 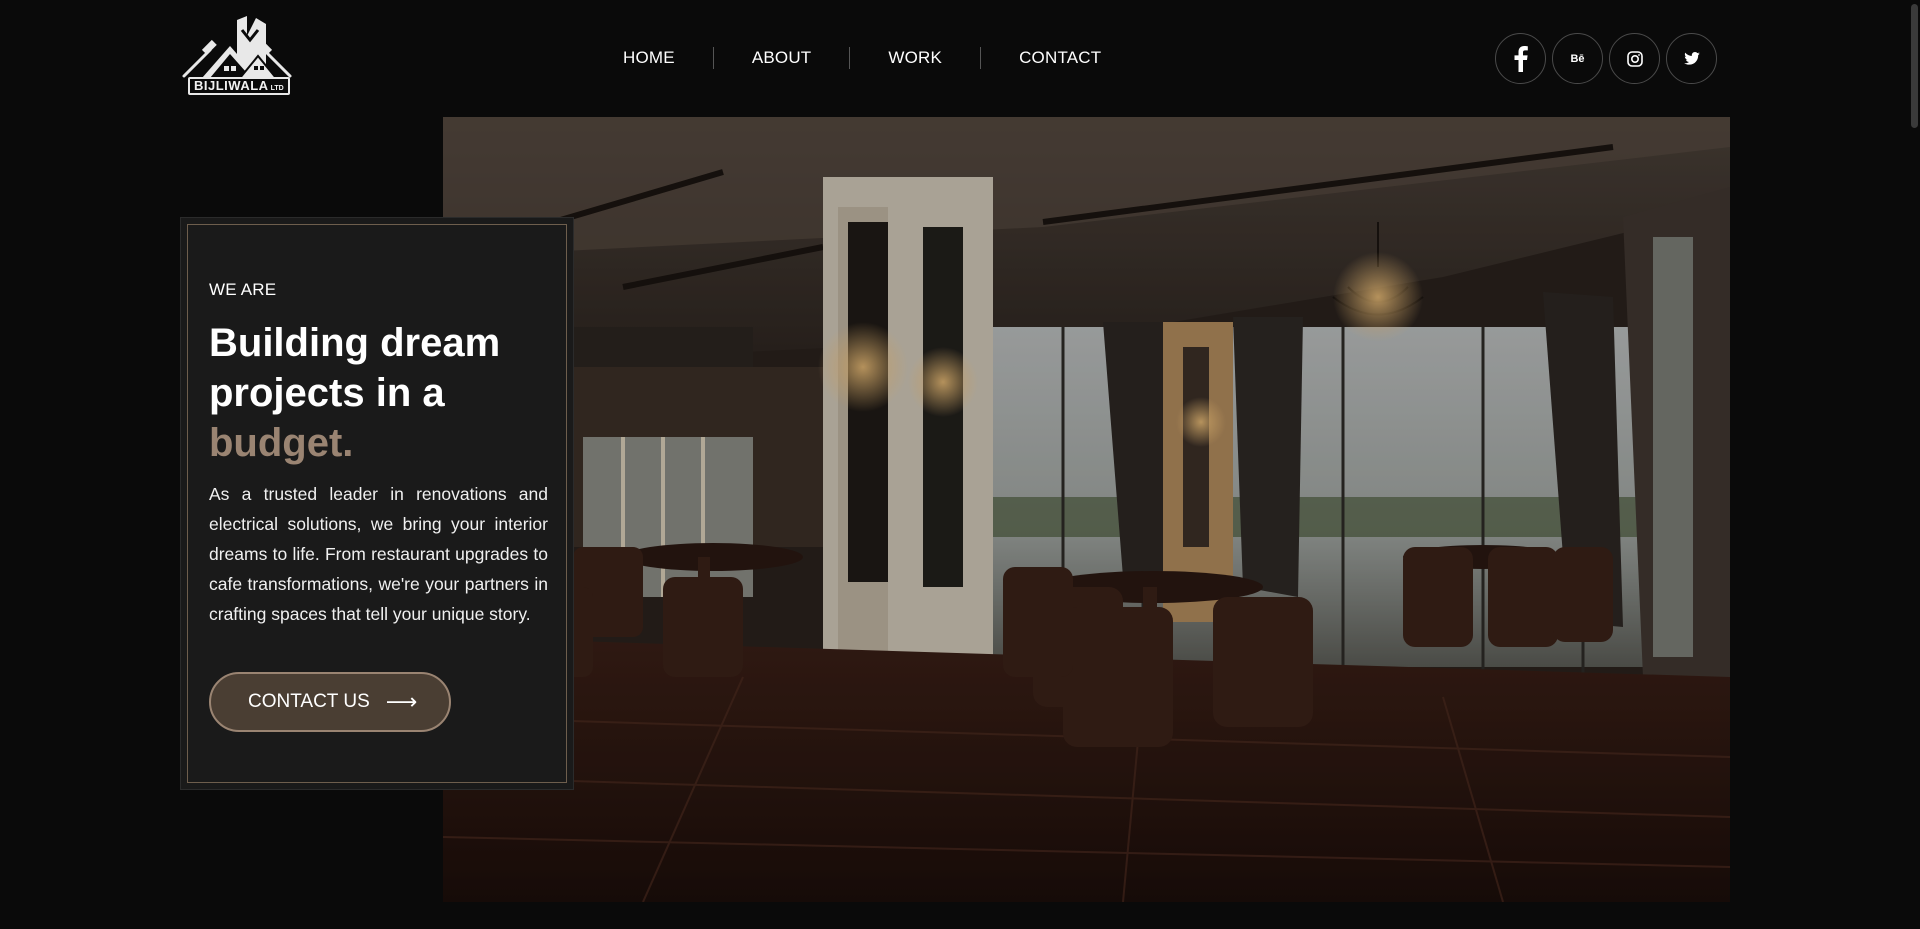 I want to click on hero-title-line1: Building dream, so click(x=355, y=343).